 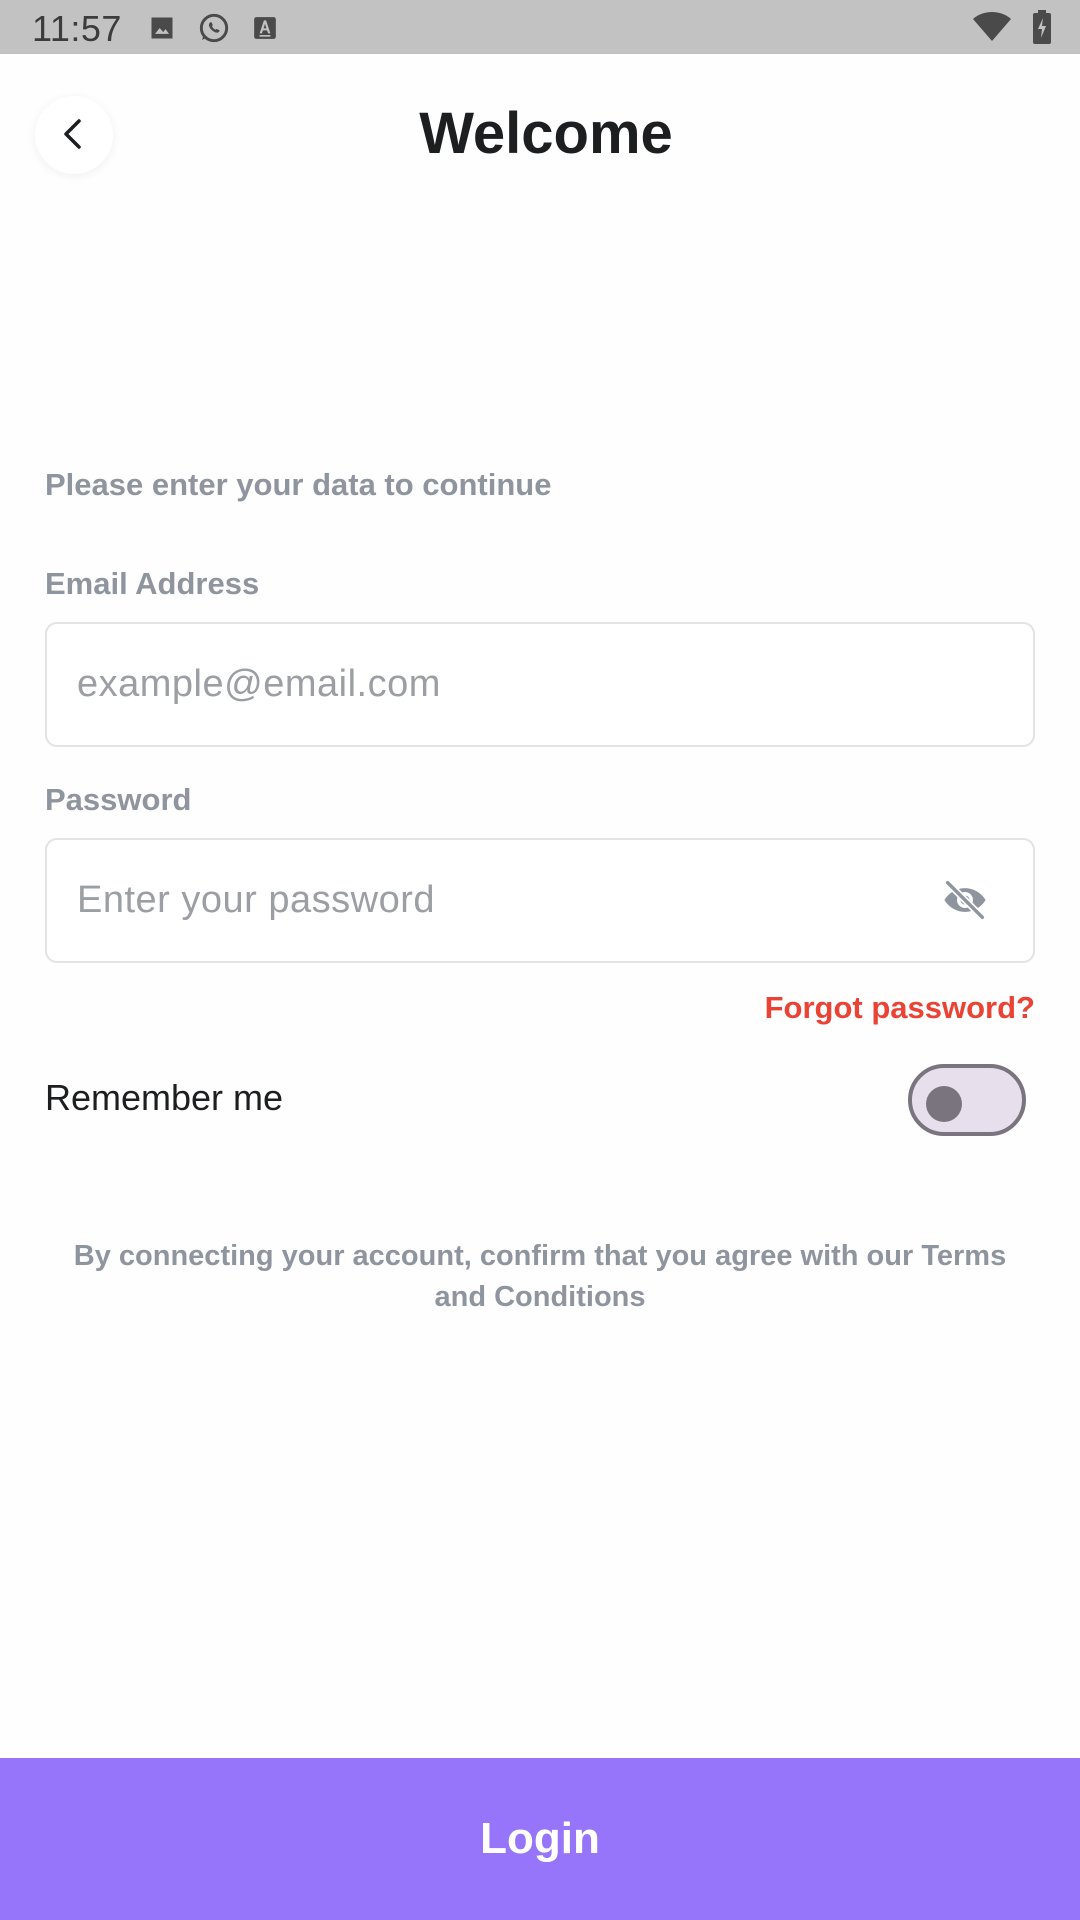 What do you see at coordinates (540, 1839) in the screenshot?
I see `login-button: Login` at bounding box center [540, 1839].